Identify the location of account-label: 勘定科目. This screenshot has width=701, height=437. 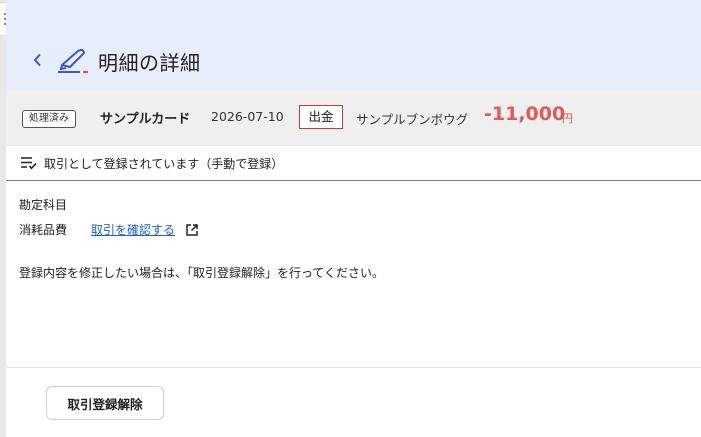
(43, 205).